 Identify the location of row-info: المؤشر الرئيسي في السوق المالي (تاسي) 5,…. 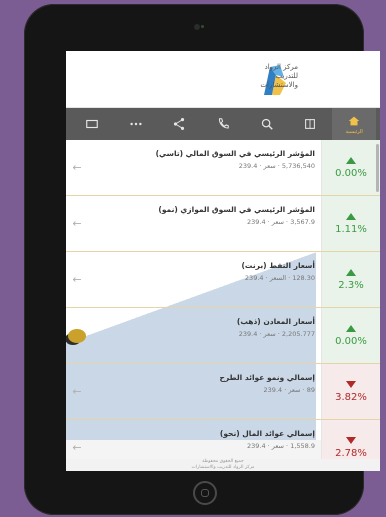
(204, 167).